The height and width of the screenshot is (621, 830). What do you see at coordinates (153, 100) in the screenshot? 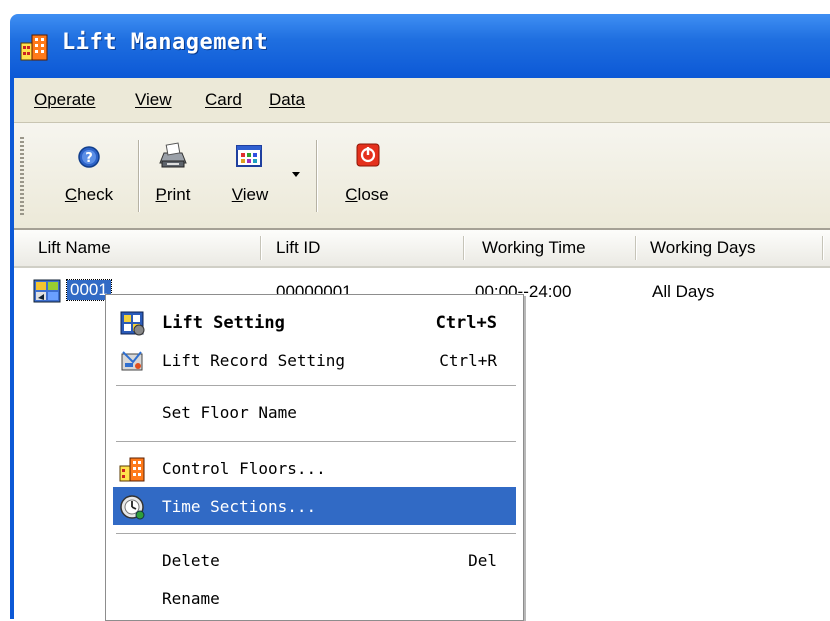
I see `menu-view: View` at bounding box center [153, 100].